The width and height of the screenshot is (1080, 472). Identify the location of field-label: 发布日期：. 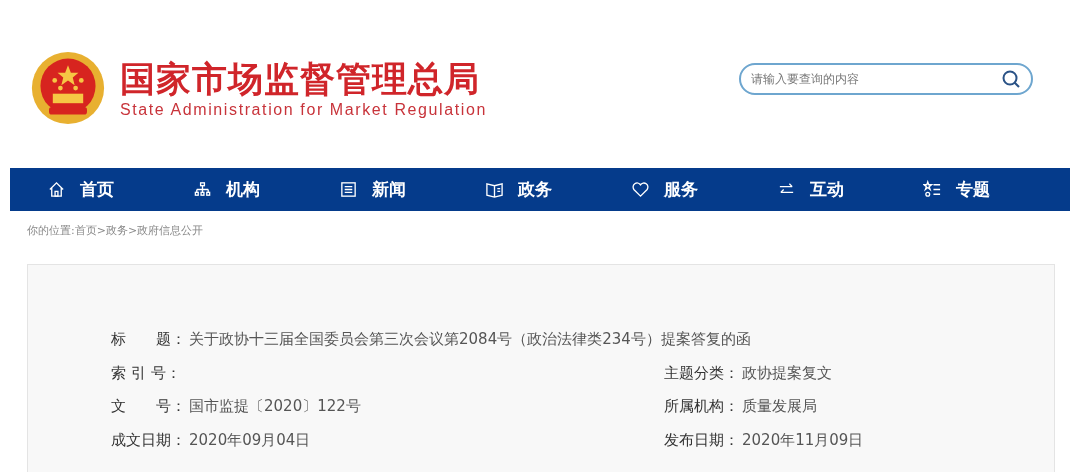
(702, 440).